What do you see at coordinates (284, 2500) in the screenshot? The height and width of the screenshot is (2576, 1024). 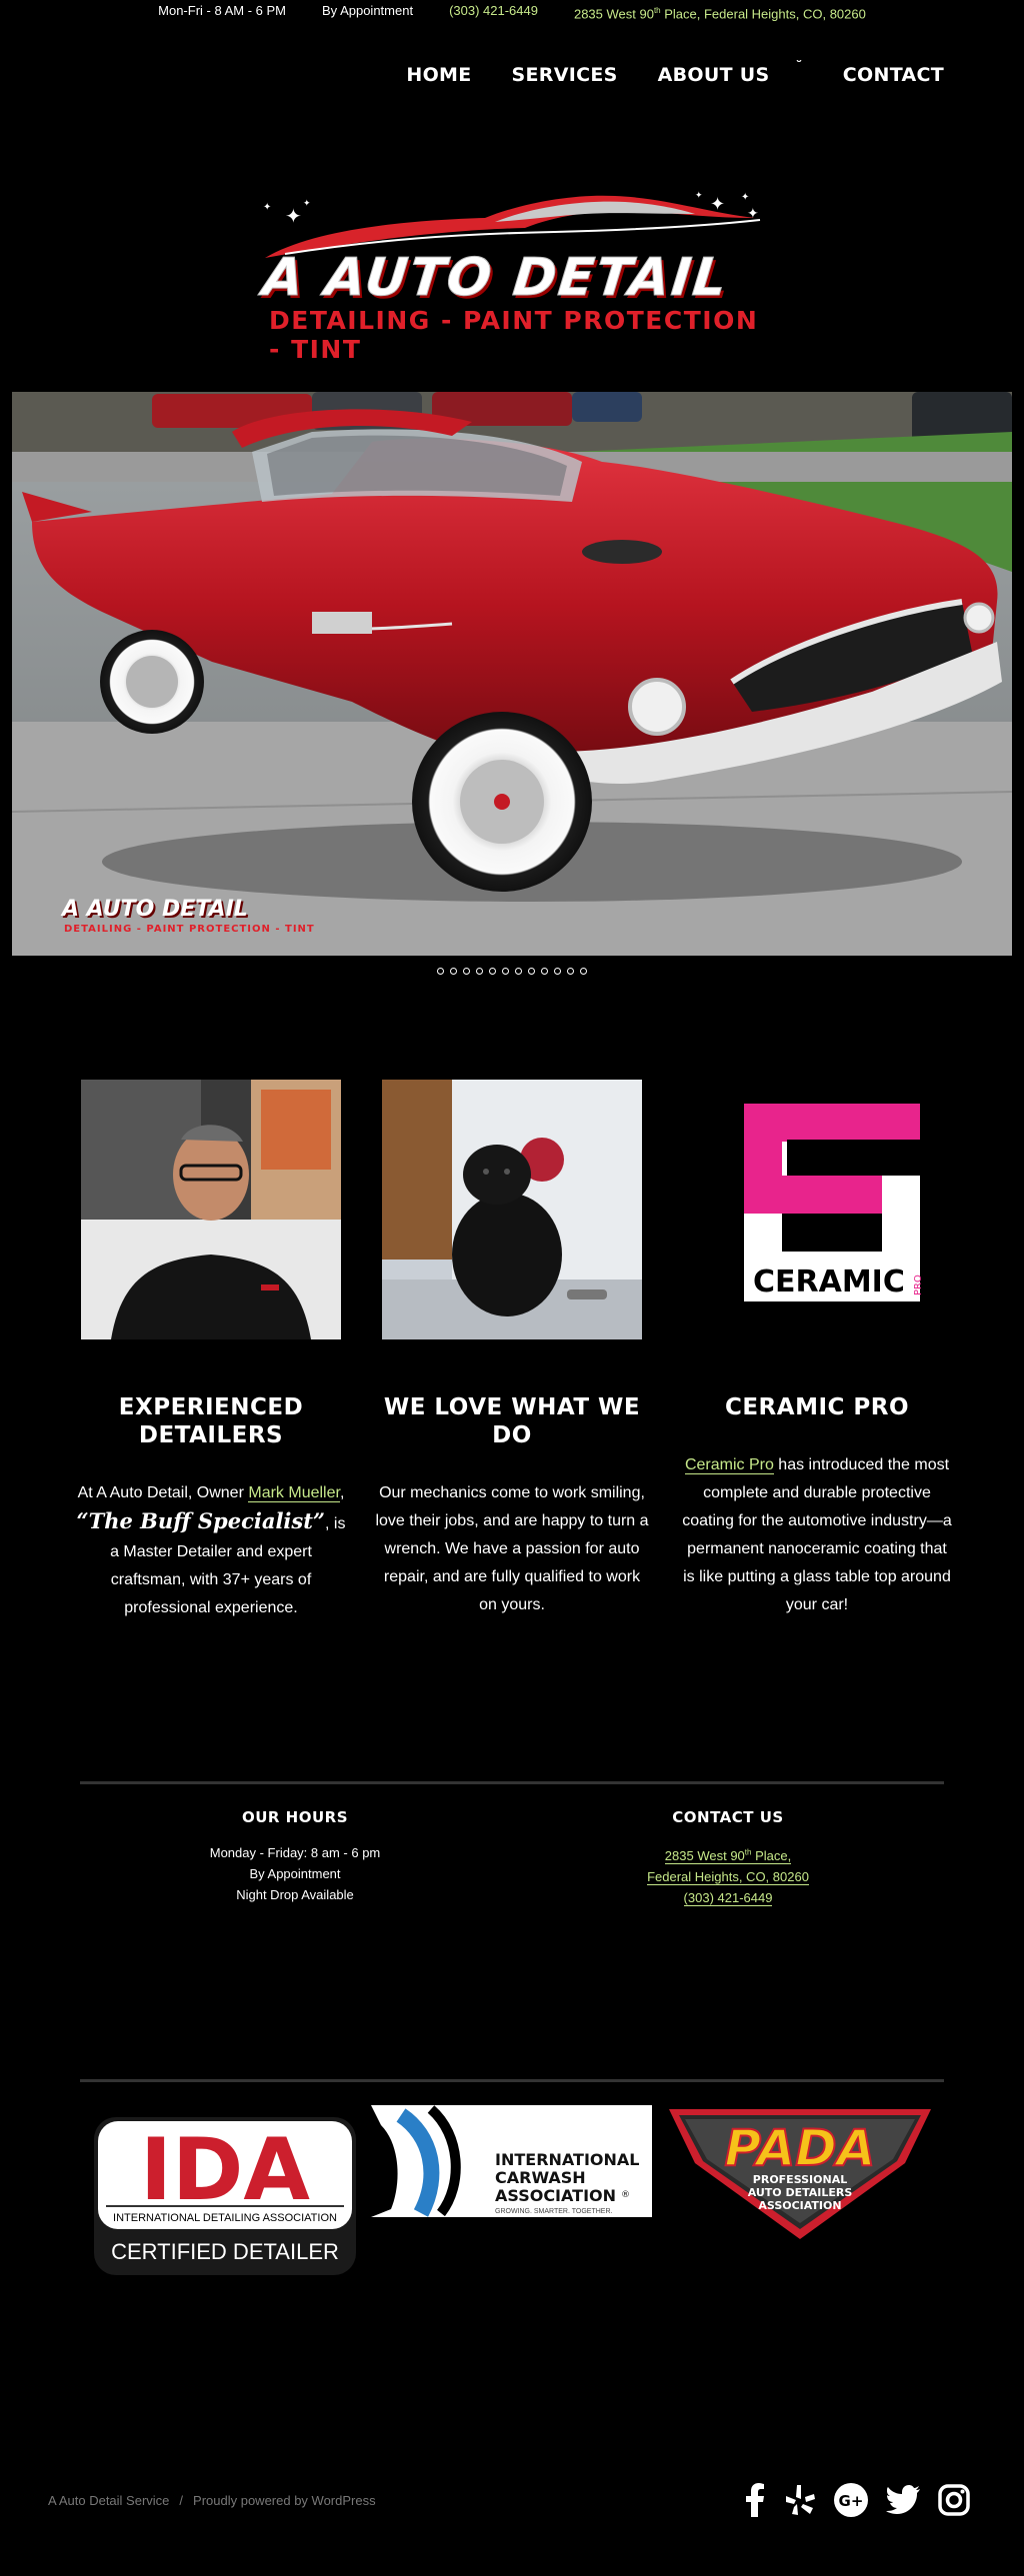 I see `wordpress-link: Proudly powered by WordPress` at bounding box center [284, 2500].